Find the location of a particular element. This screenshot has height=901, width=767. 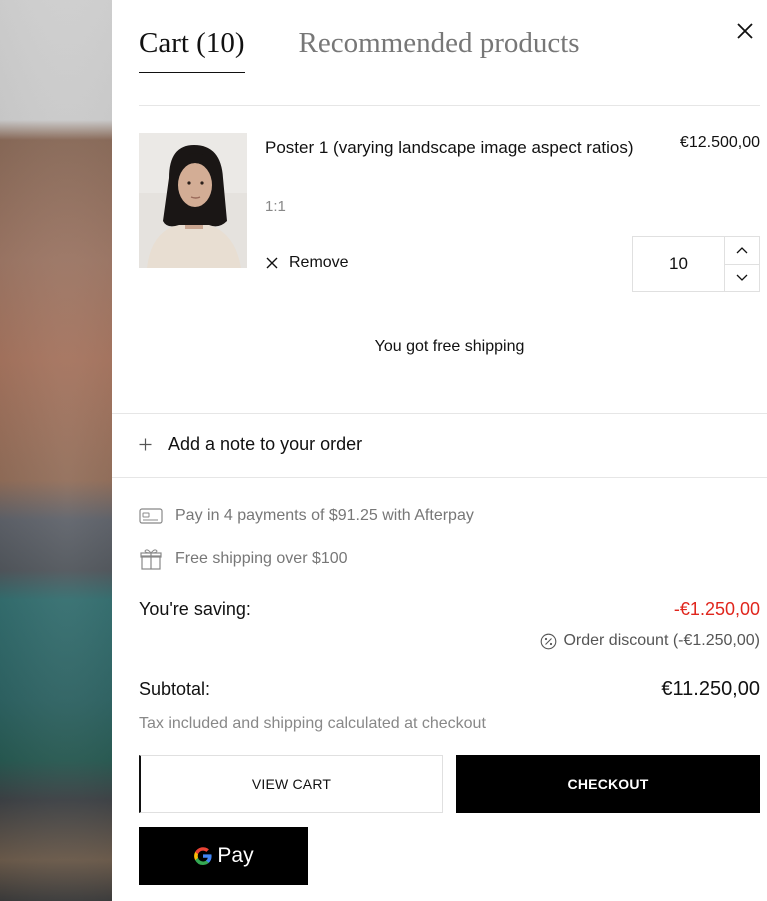

page-backdrop is located at coordinates (56, 450).